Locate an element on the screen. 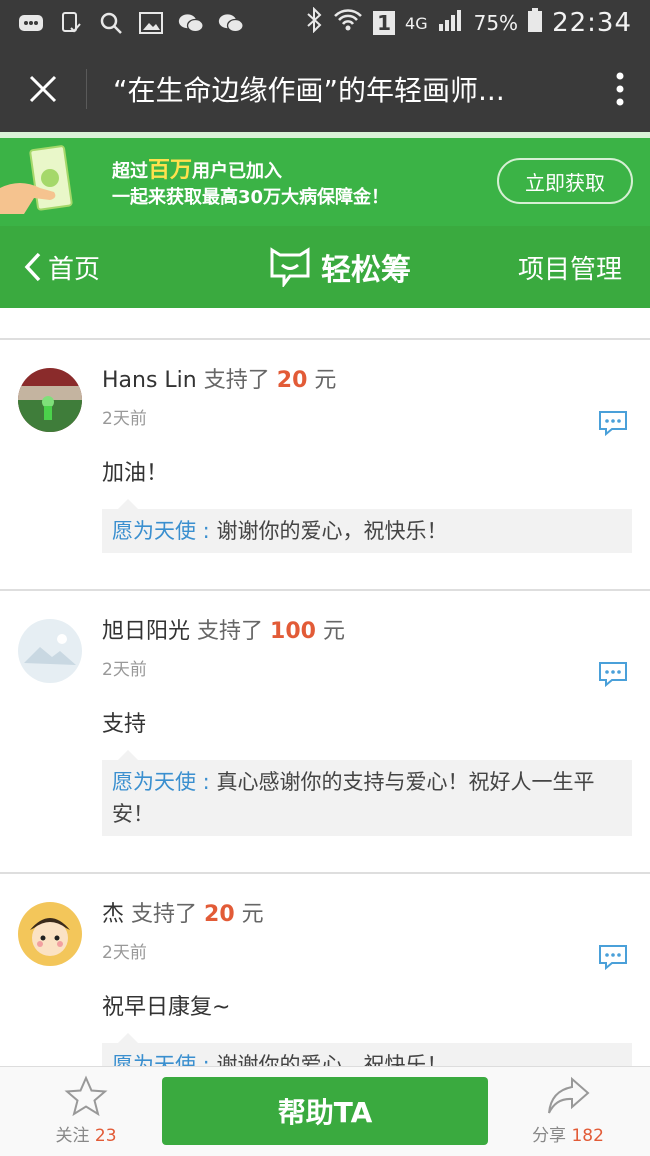  owner-reply: 愿为天使 : 真心感谢你的支持与爱心！祝好人一生平安！ is located at coordinates (367, 793).